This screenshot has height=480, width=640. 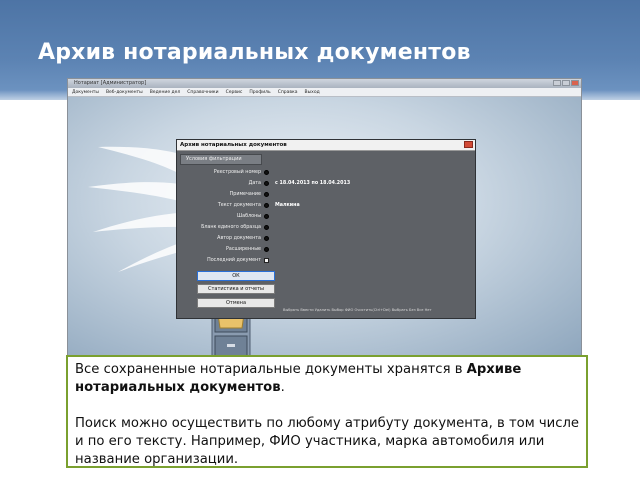 I want to click on filter-value: Малкина, so click(x=287, y=205).